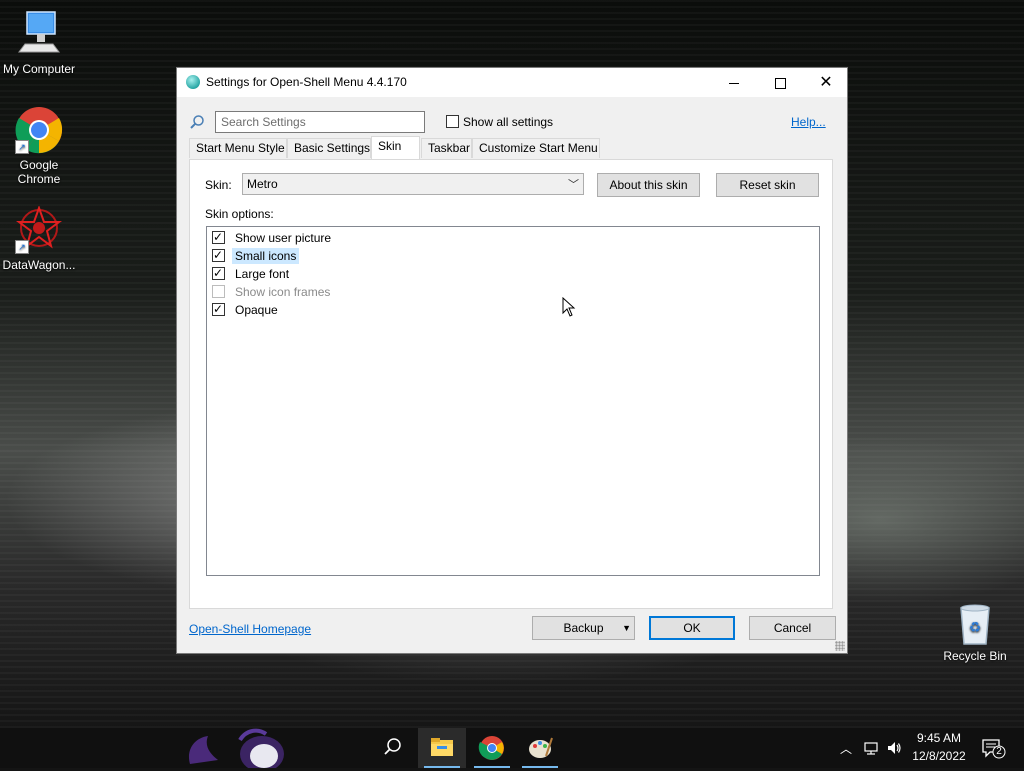 The height and width of the screenshot is (771, 1024). What do you see at coordinates (218, 185) in the screenshot?
I see `skin-label: Skin:` at bounding box center [218, 185].